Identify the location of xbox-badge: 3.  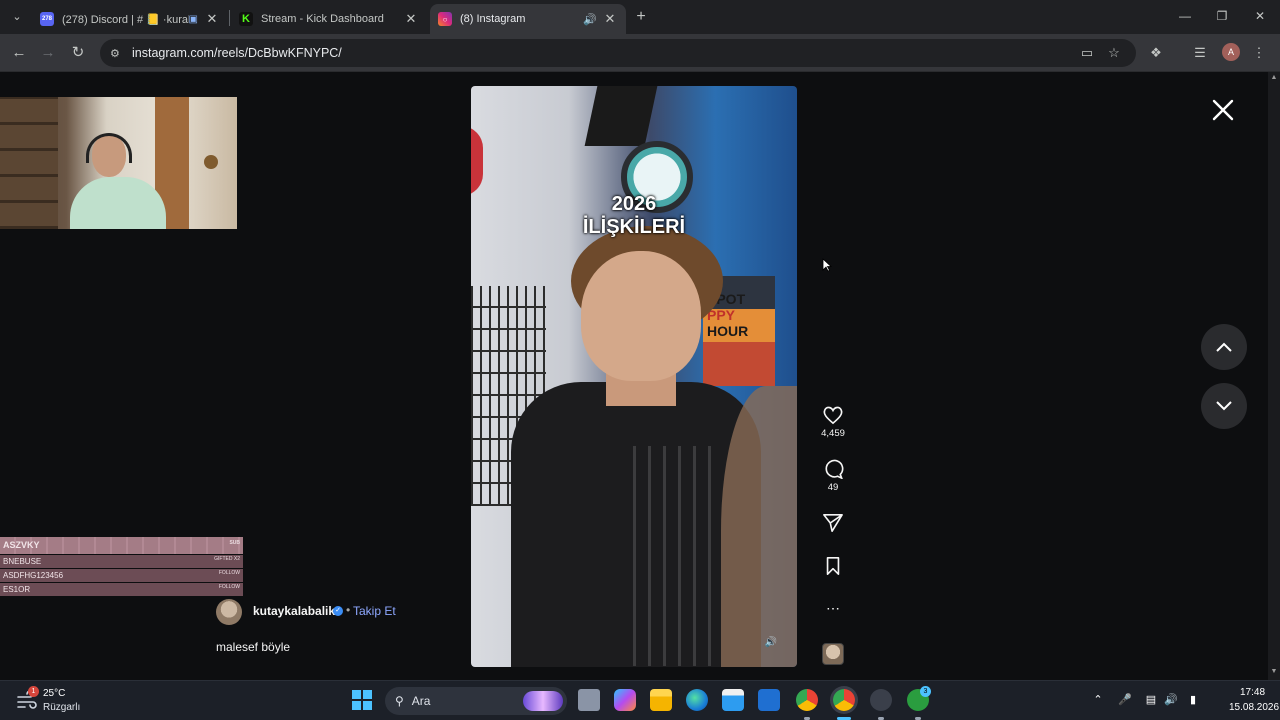
(925, 691).